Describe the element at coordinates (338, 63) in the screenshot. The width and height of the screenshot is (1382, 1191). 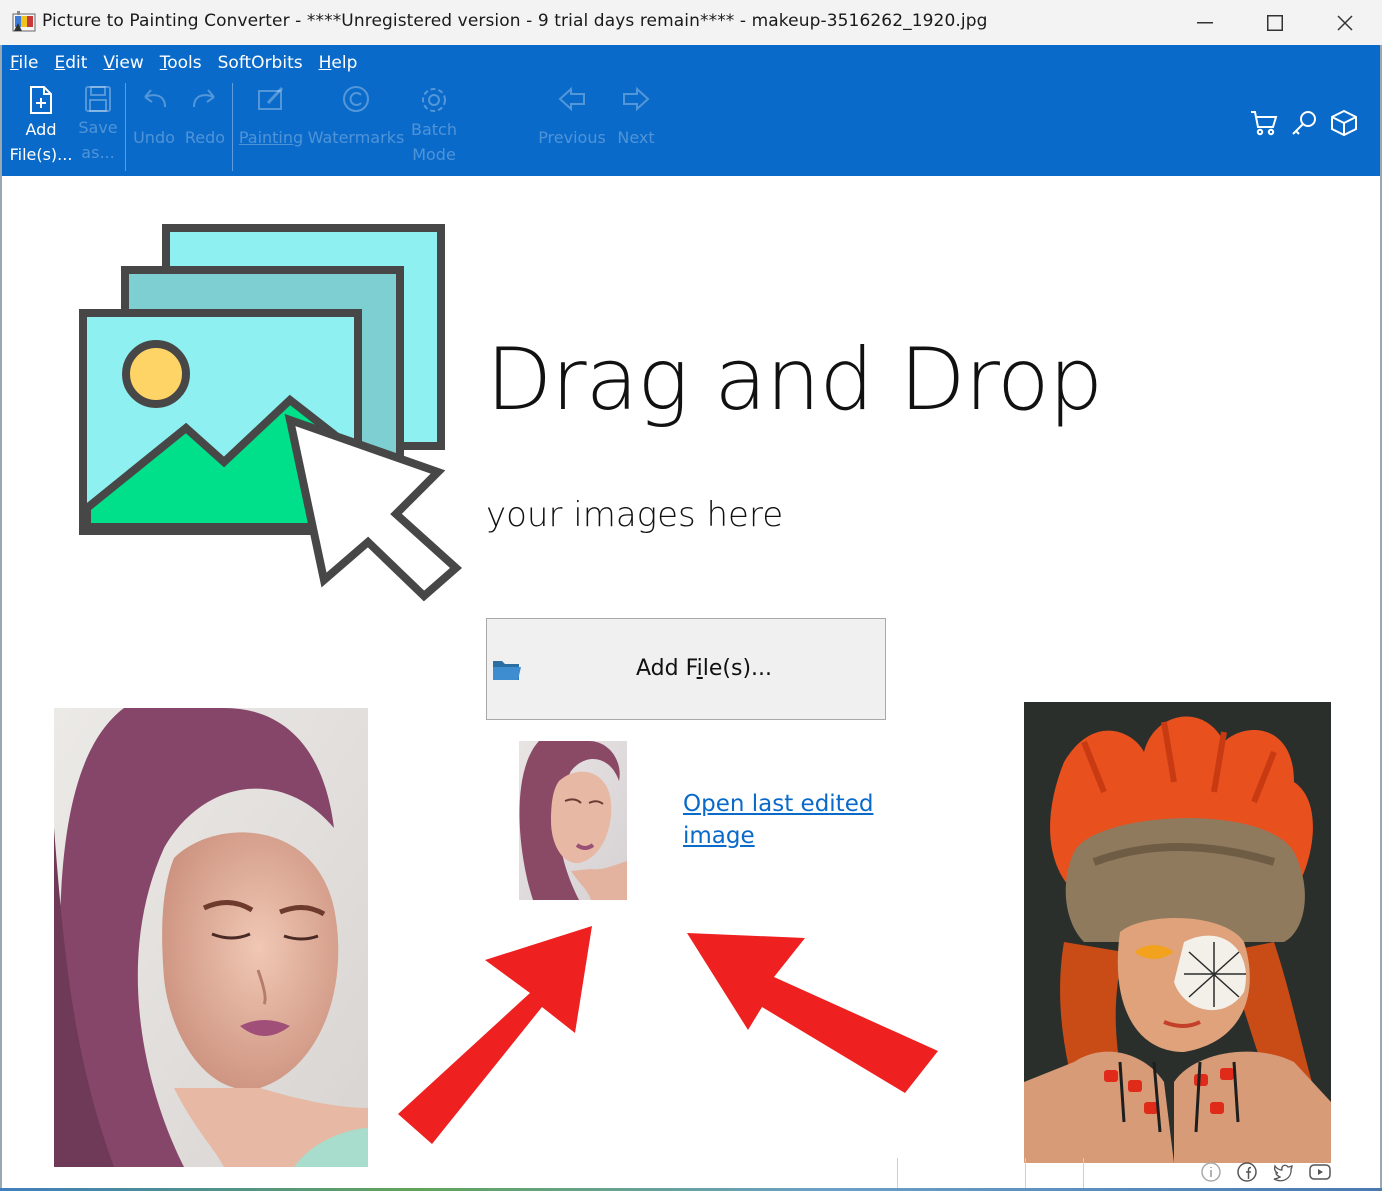
I see `menu-help: Help` at that location.